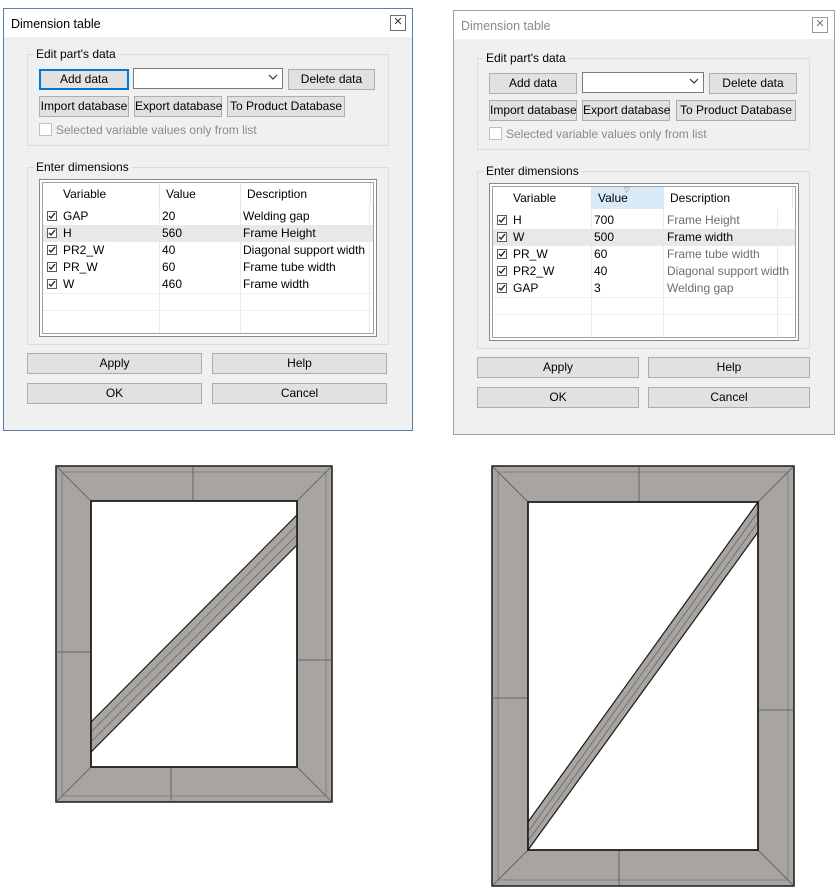 This screenshot has width=840, height=892. Describe the element at coordinates (208, 284) in the screenshot. I see `table-row: W 460 Frame width` at that location.